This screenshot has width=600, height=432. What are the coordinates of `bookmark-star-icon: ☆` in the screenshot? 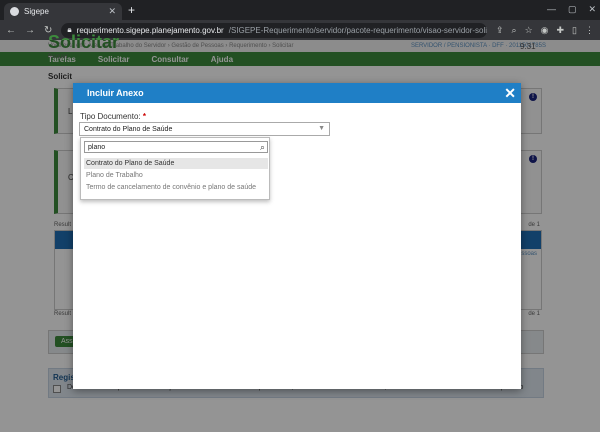 It's located at (529, 30).